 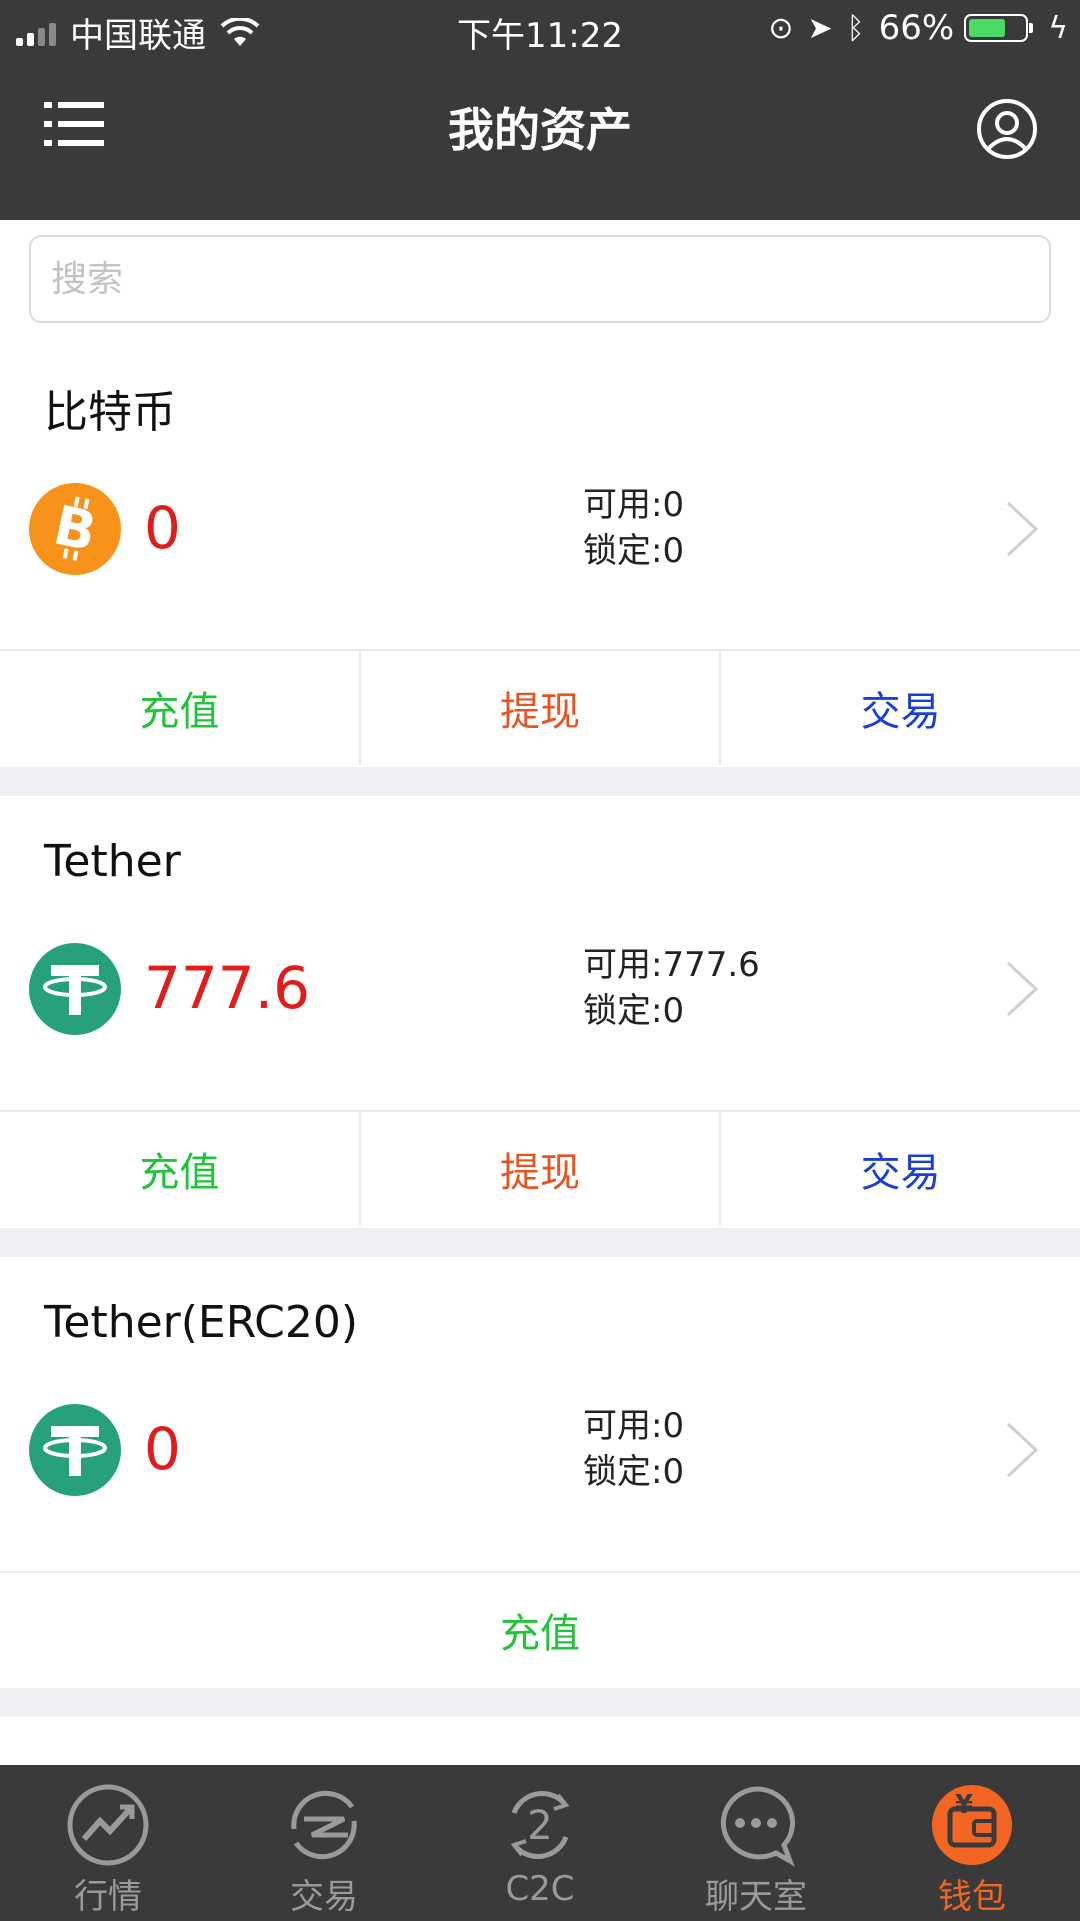 I want to click on battery-fill, so click(x=987, y=28).